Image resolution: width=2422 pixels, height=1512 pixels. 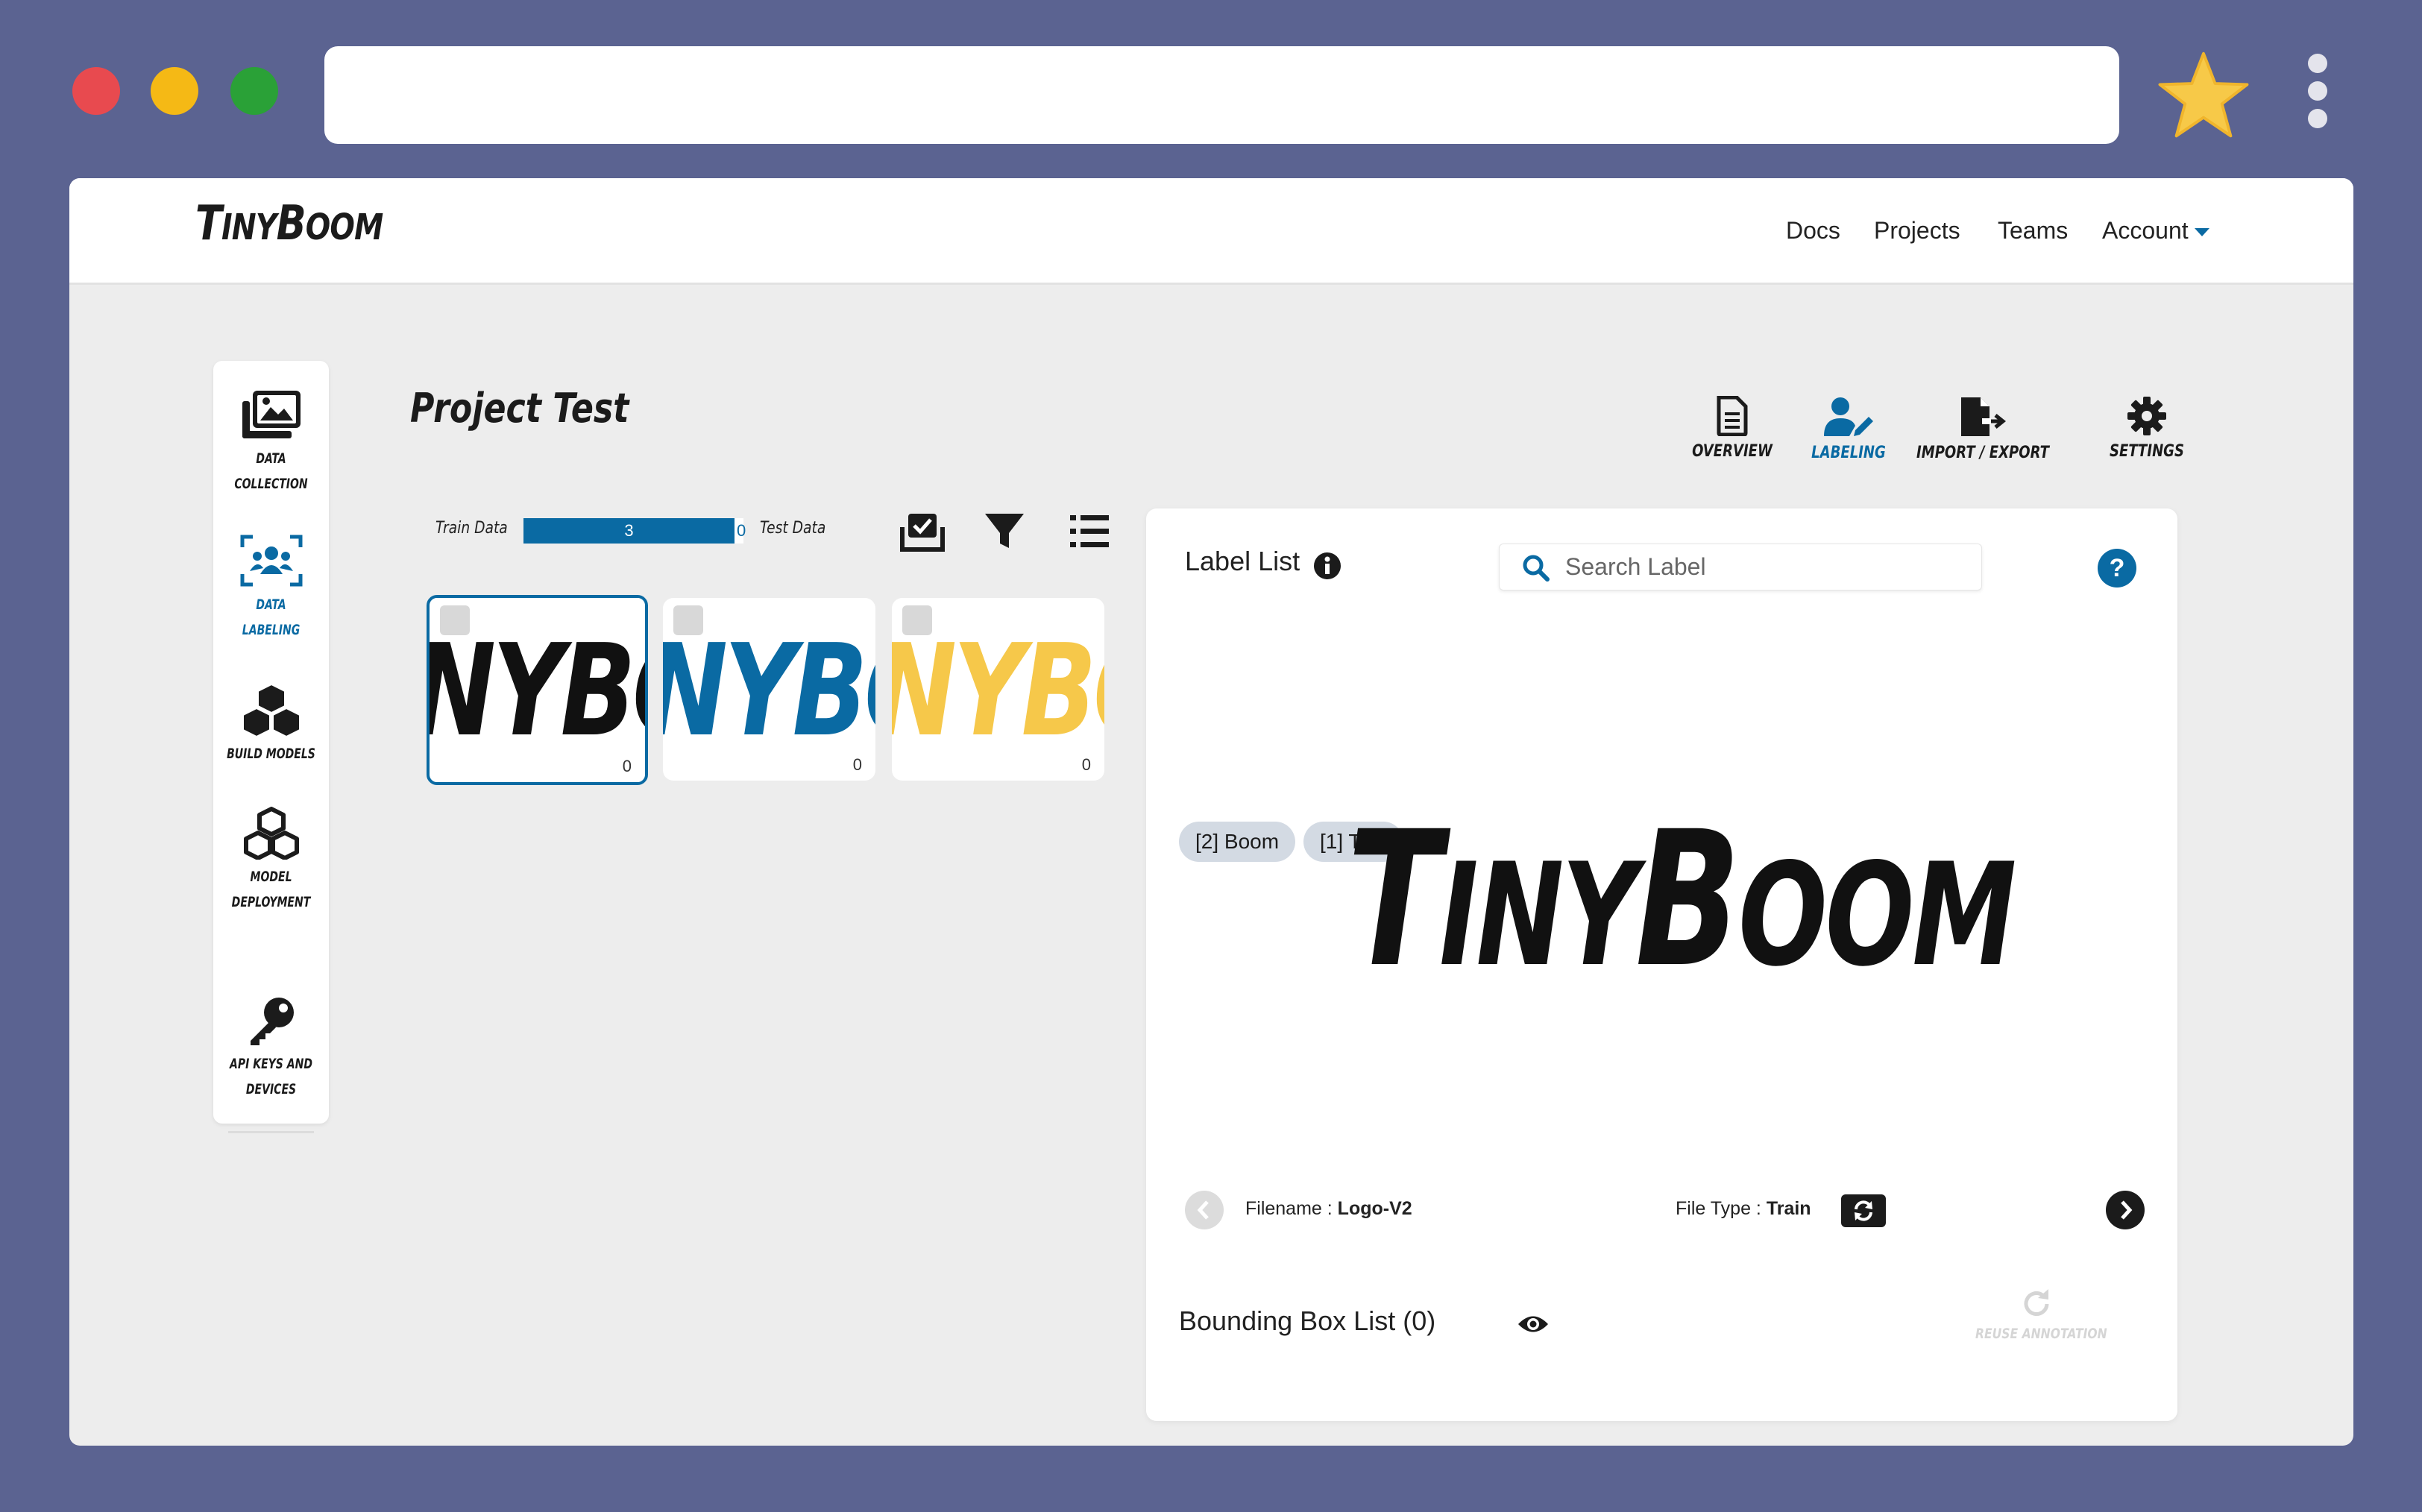 What do you see at coordinates (1534, 1324) in the screenshot?
I see `eye-icon` at bounding box center [1534, 1324].